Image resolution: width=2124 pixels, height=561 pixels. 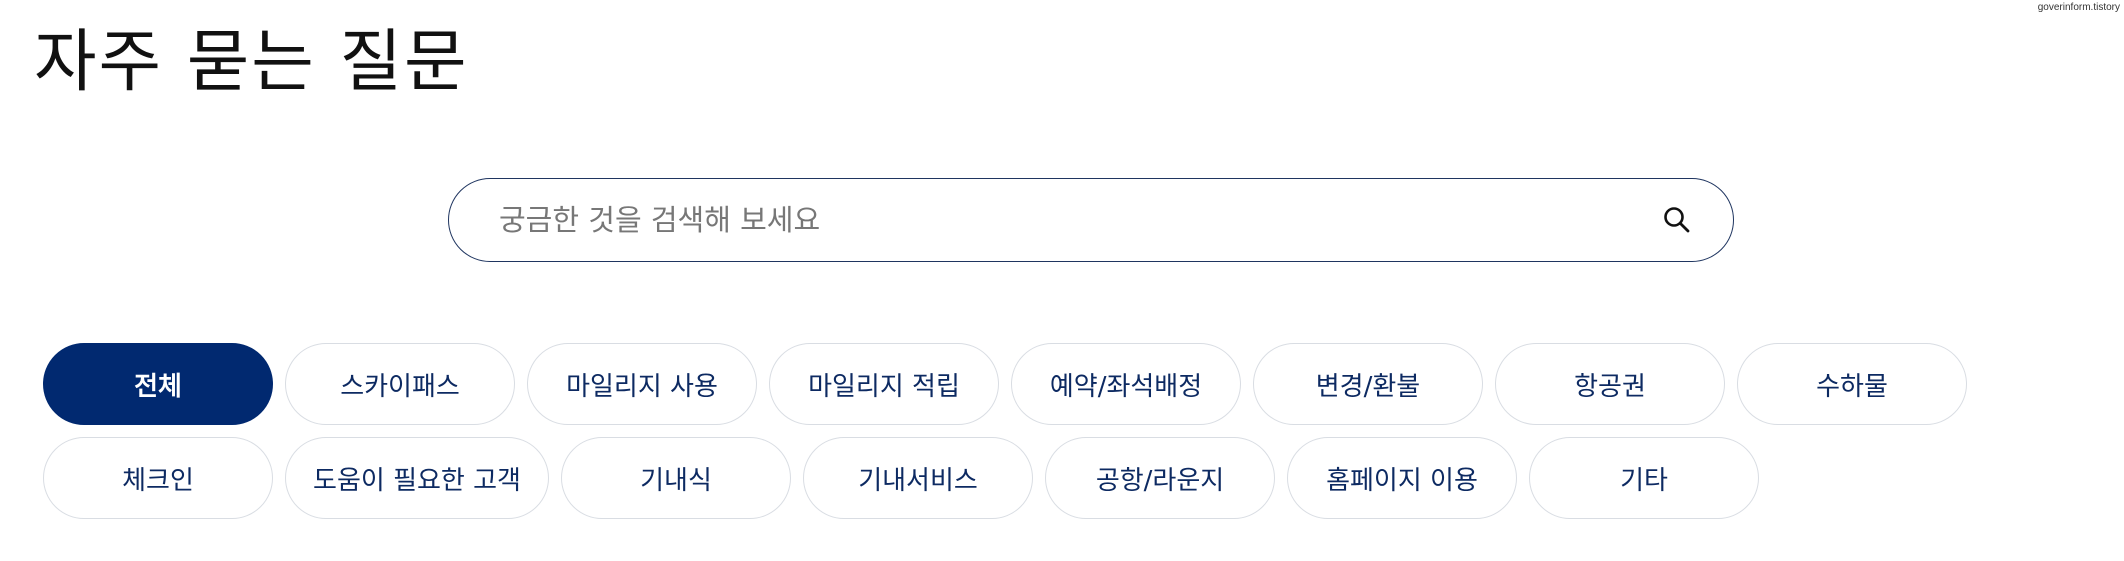 I want to click on category-chip-other: 기타, so click(x=1644, y=478).